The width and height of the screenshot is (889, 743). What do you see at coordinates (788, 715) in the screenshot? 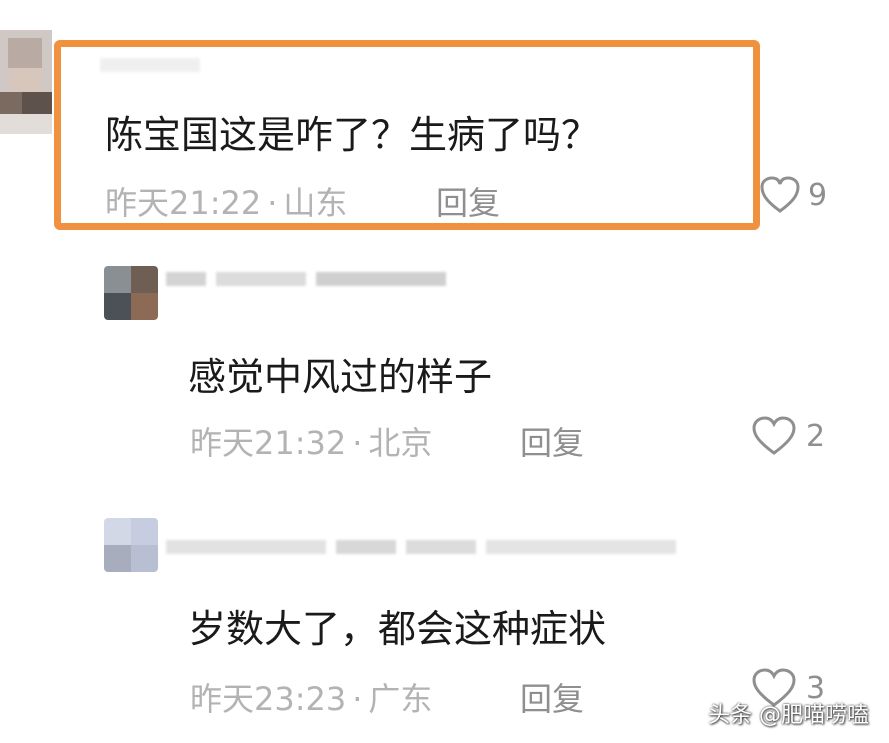
I see `watermark: 头条 @肥喵唠嗑` at bounding box center [788, 715].